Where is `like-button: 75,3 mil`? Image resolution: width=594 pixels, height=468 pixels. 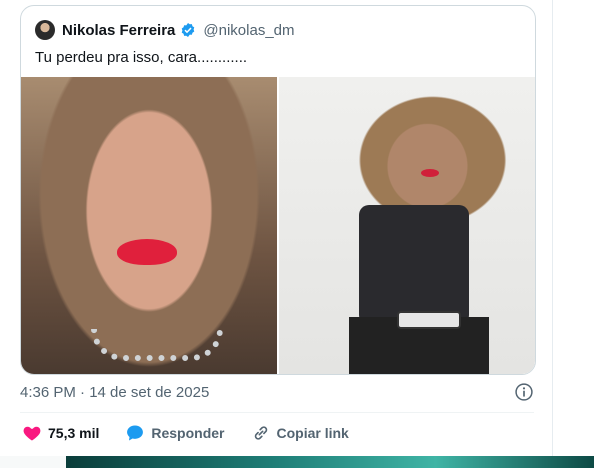
like-button: 75,3 mil is located at coordinates (60, 433).